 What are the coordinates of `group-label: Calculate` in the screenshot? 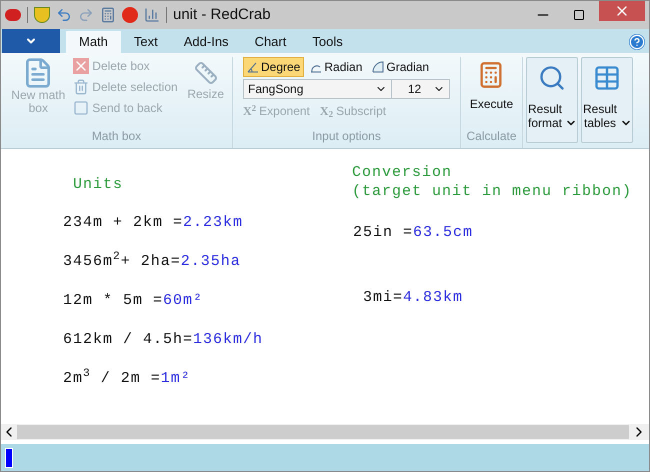 It's located at (491, 136).